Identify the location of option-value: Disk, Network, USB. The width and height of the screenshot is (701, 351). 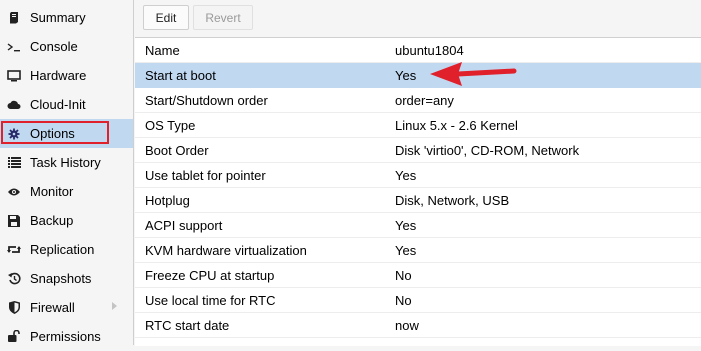
(452, 200).